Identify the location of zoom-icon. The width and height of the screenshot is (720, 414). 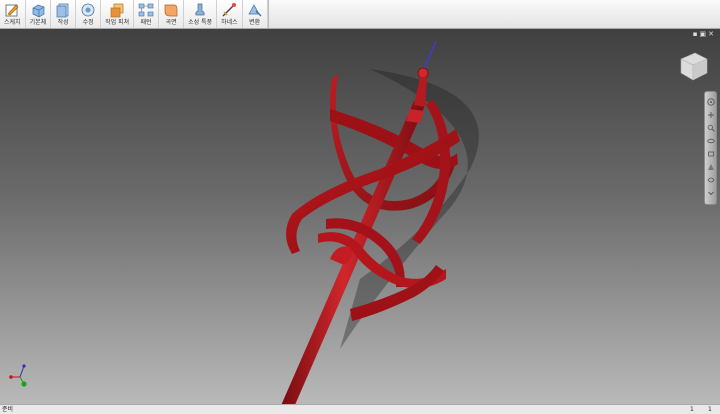
(711, 128).